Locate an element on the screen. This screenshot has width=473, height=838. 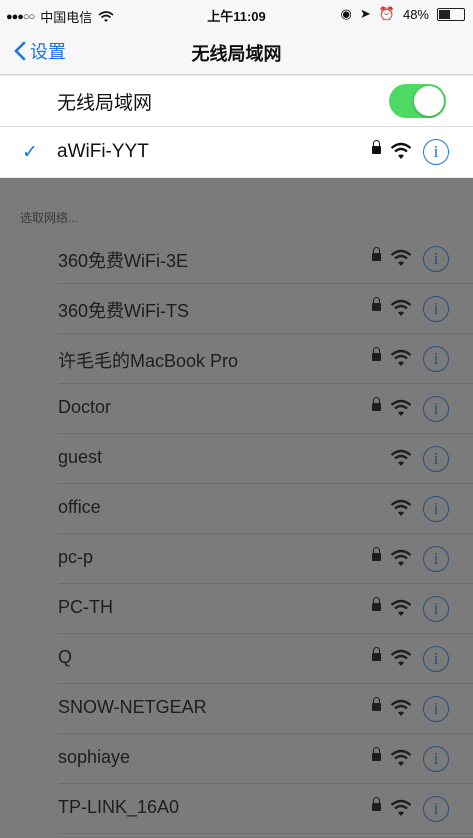
alarm-icon: ⏰ is located at coordinates (386, 13).